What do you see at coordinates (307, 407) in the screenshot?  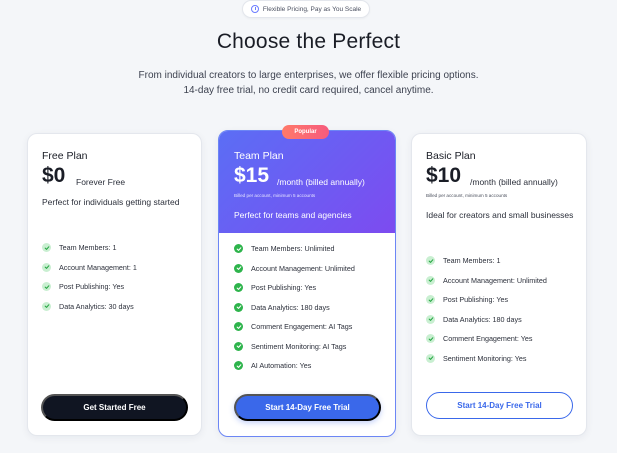 I see `team-start-trial-button: Start 14-Day Free Trial` at bounding box center [307, 407].